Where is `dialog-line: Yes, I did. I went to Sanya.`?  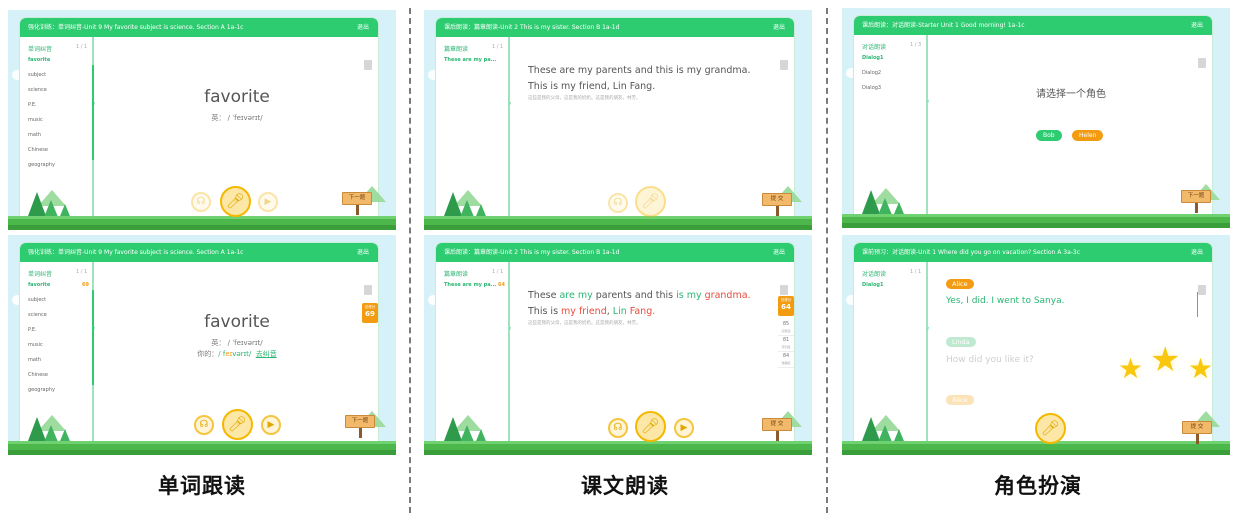
dialog-line: Yes, I did. I went to Sanya. is located at coordinates (1005, 301).